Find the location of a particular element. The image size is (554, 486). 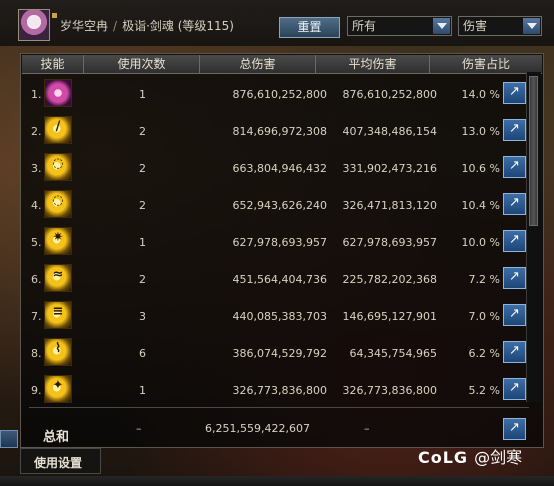

row-damage-share: 10.6 % is located at coordinates (480, 168).